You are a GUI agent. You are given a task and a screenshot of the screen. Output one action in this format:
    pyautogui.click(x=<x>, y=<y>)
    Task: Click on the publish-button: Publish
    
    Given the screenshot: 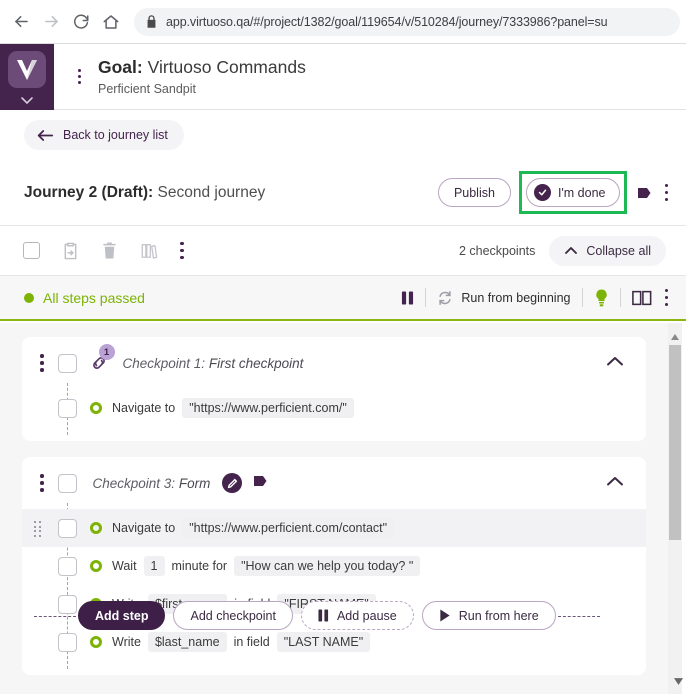 What is the action you would take?
    pyautogui.click(x=474, y=192)
    